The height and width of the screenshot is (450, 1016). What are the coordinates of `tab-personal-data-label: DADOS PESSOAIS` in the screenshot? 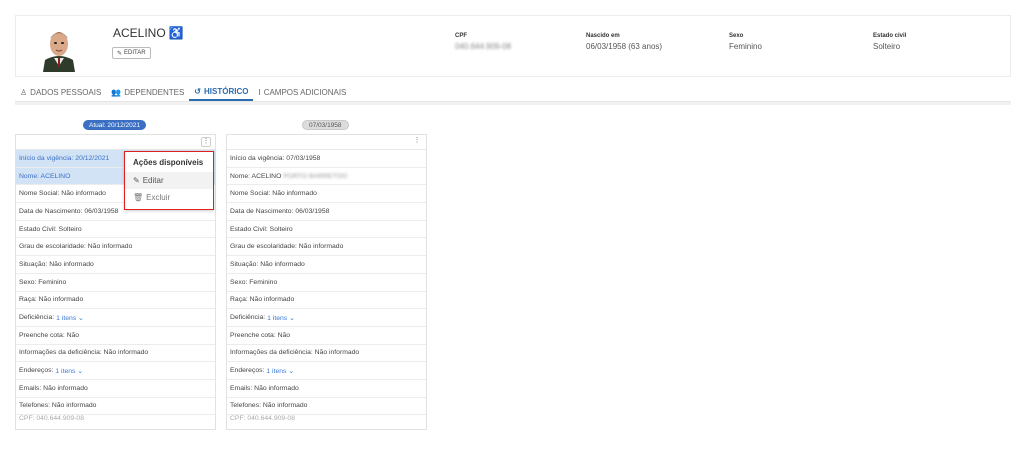 It's located at (66, 92).